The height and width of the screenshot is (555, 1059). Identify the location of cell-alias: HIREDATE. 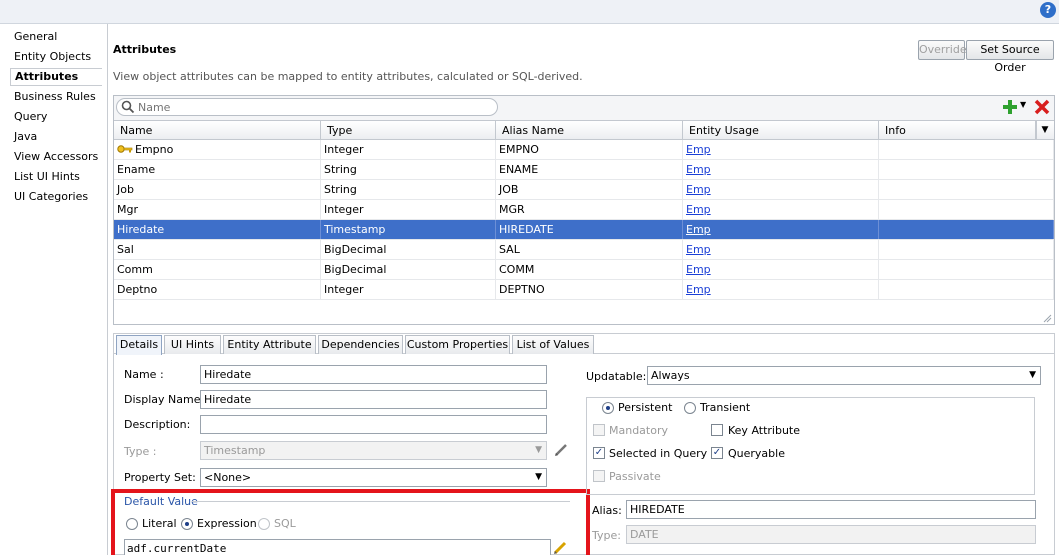
(589, 229).